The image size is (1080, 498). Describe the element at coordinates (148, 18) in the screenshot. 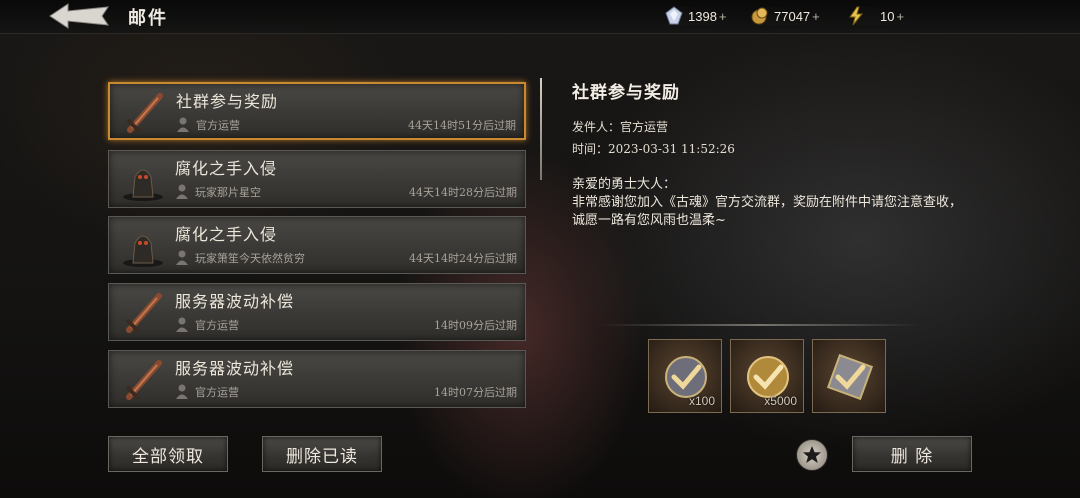

I see `page-title: 邮件` at that location.